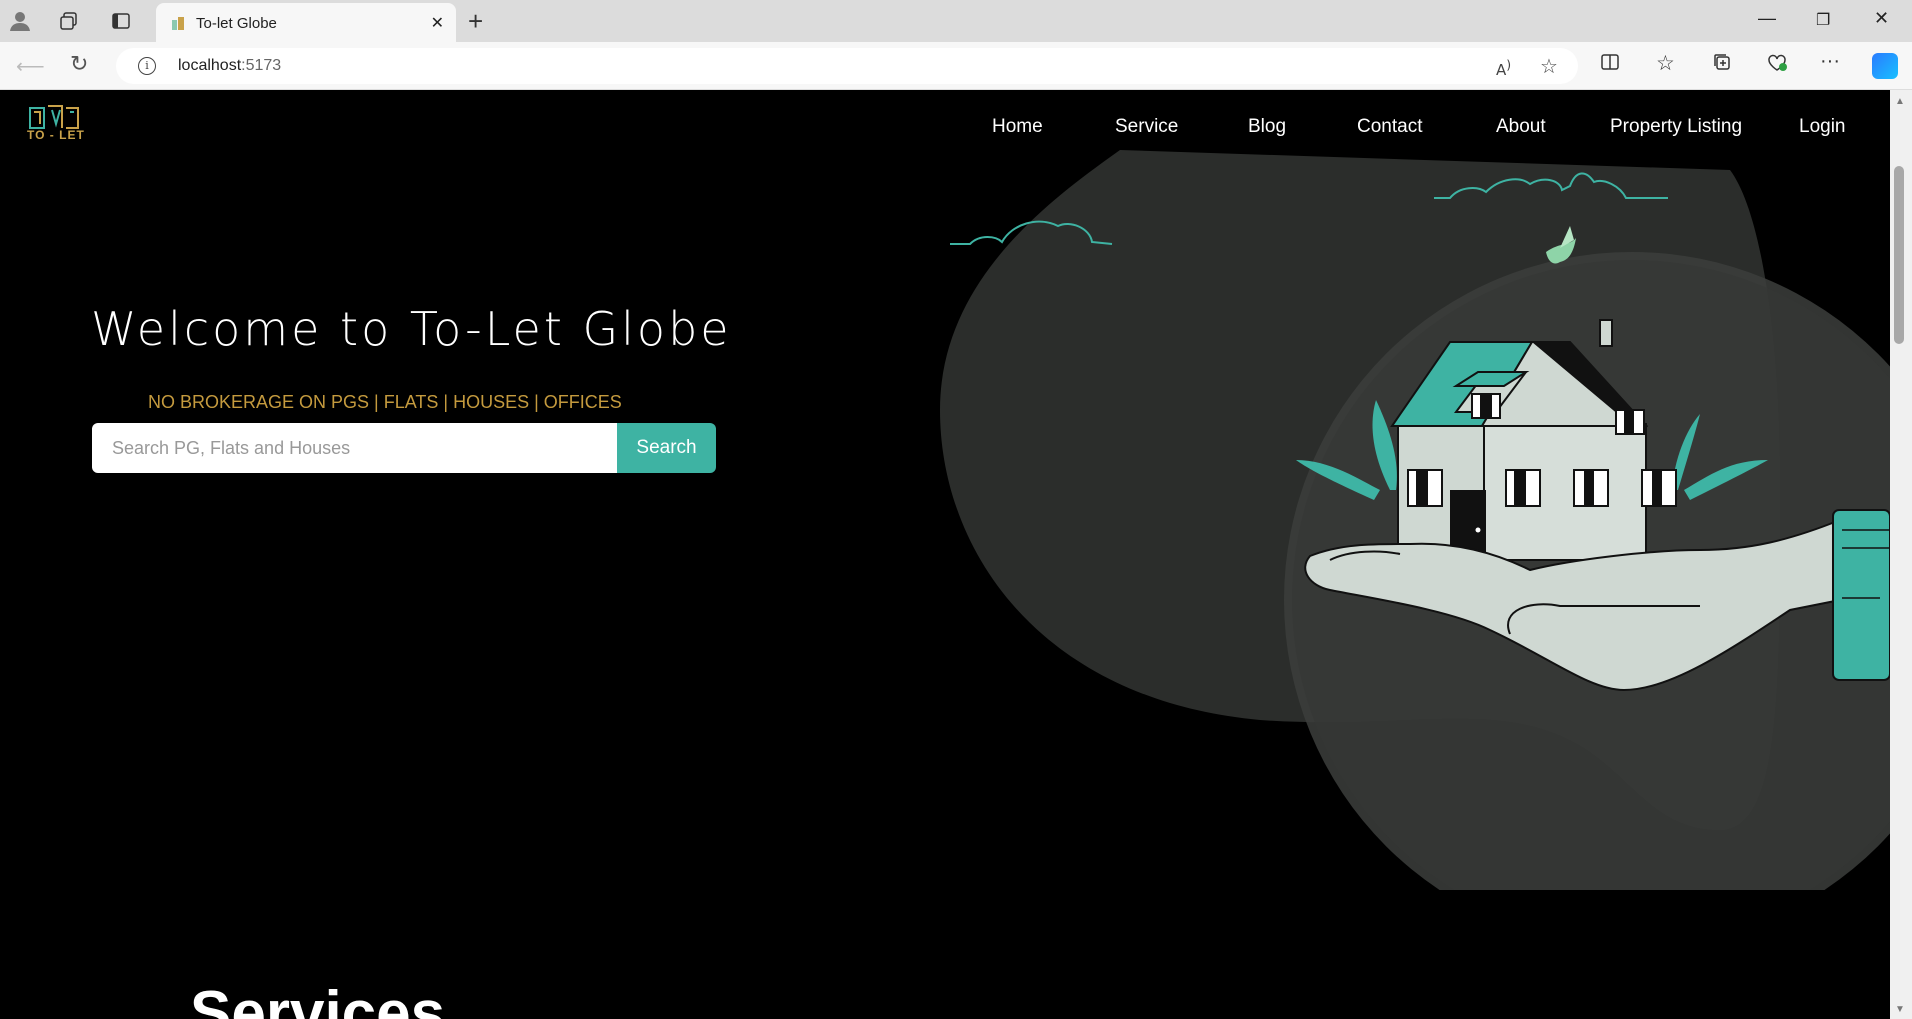  I want to click on browser-tab: To-let Globe ✕, so click(306, 22).